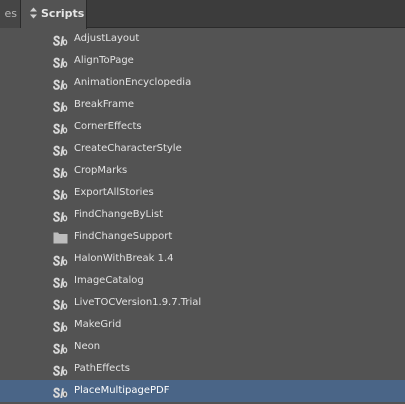  Describe the element at coordinates (87, 346) in the screenshot. I see `list-item-label: Neon` at that location.